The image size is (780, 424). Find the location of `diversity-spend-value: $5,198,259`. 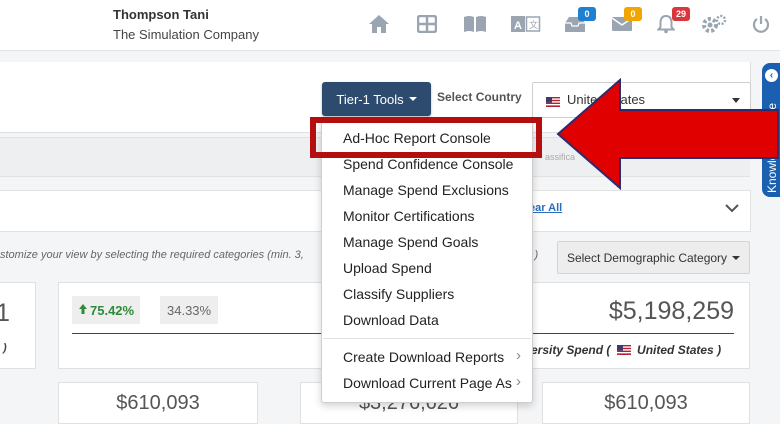

diversity-spend-value: $5,198,259 is located at coordinates (671, 311).